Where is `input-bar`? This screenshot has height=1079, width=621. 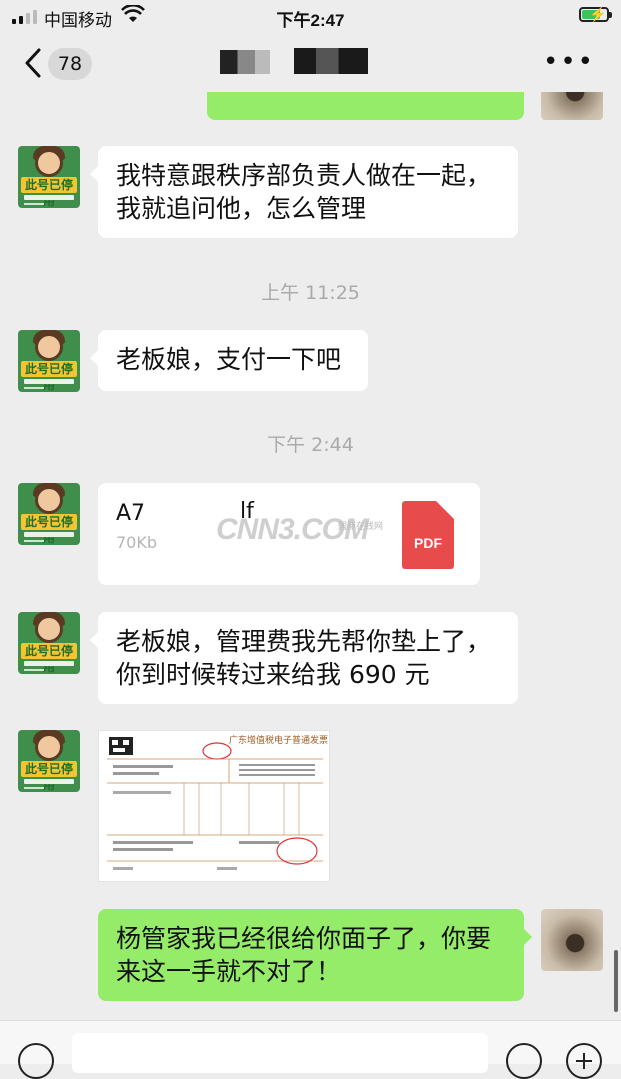 input-bar is located at coordinates (310, 1049).